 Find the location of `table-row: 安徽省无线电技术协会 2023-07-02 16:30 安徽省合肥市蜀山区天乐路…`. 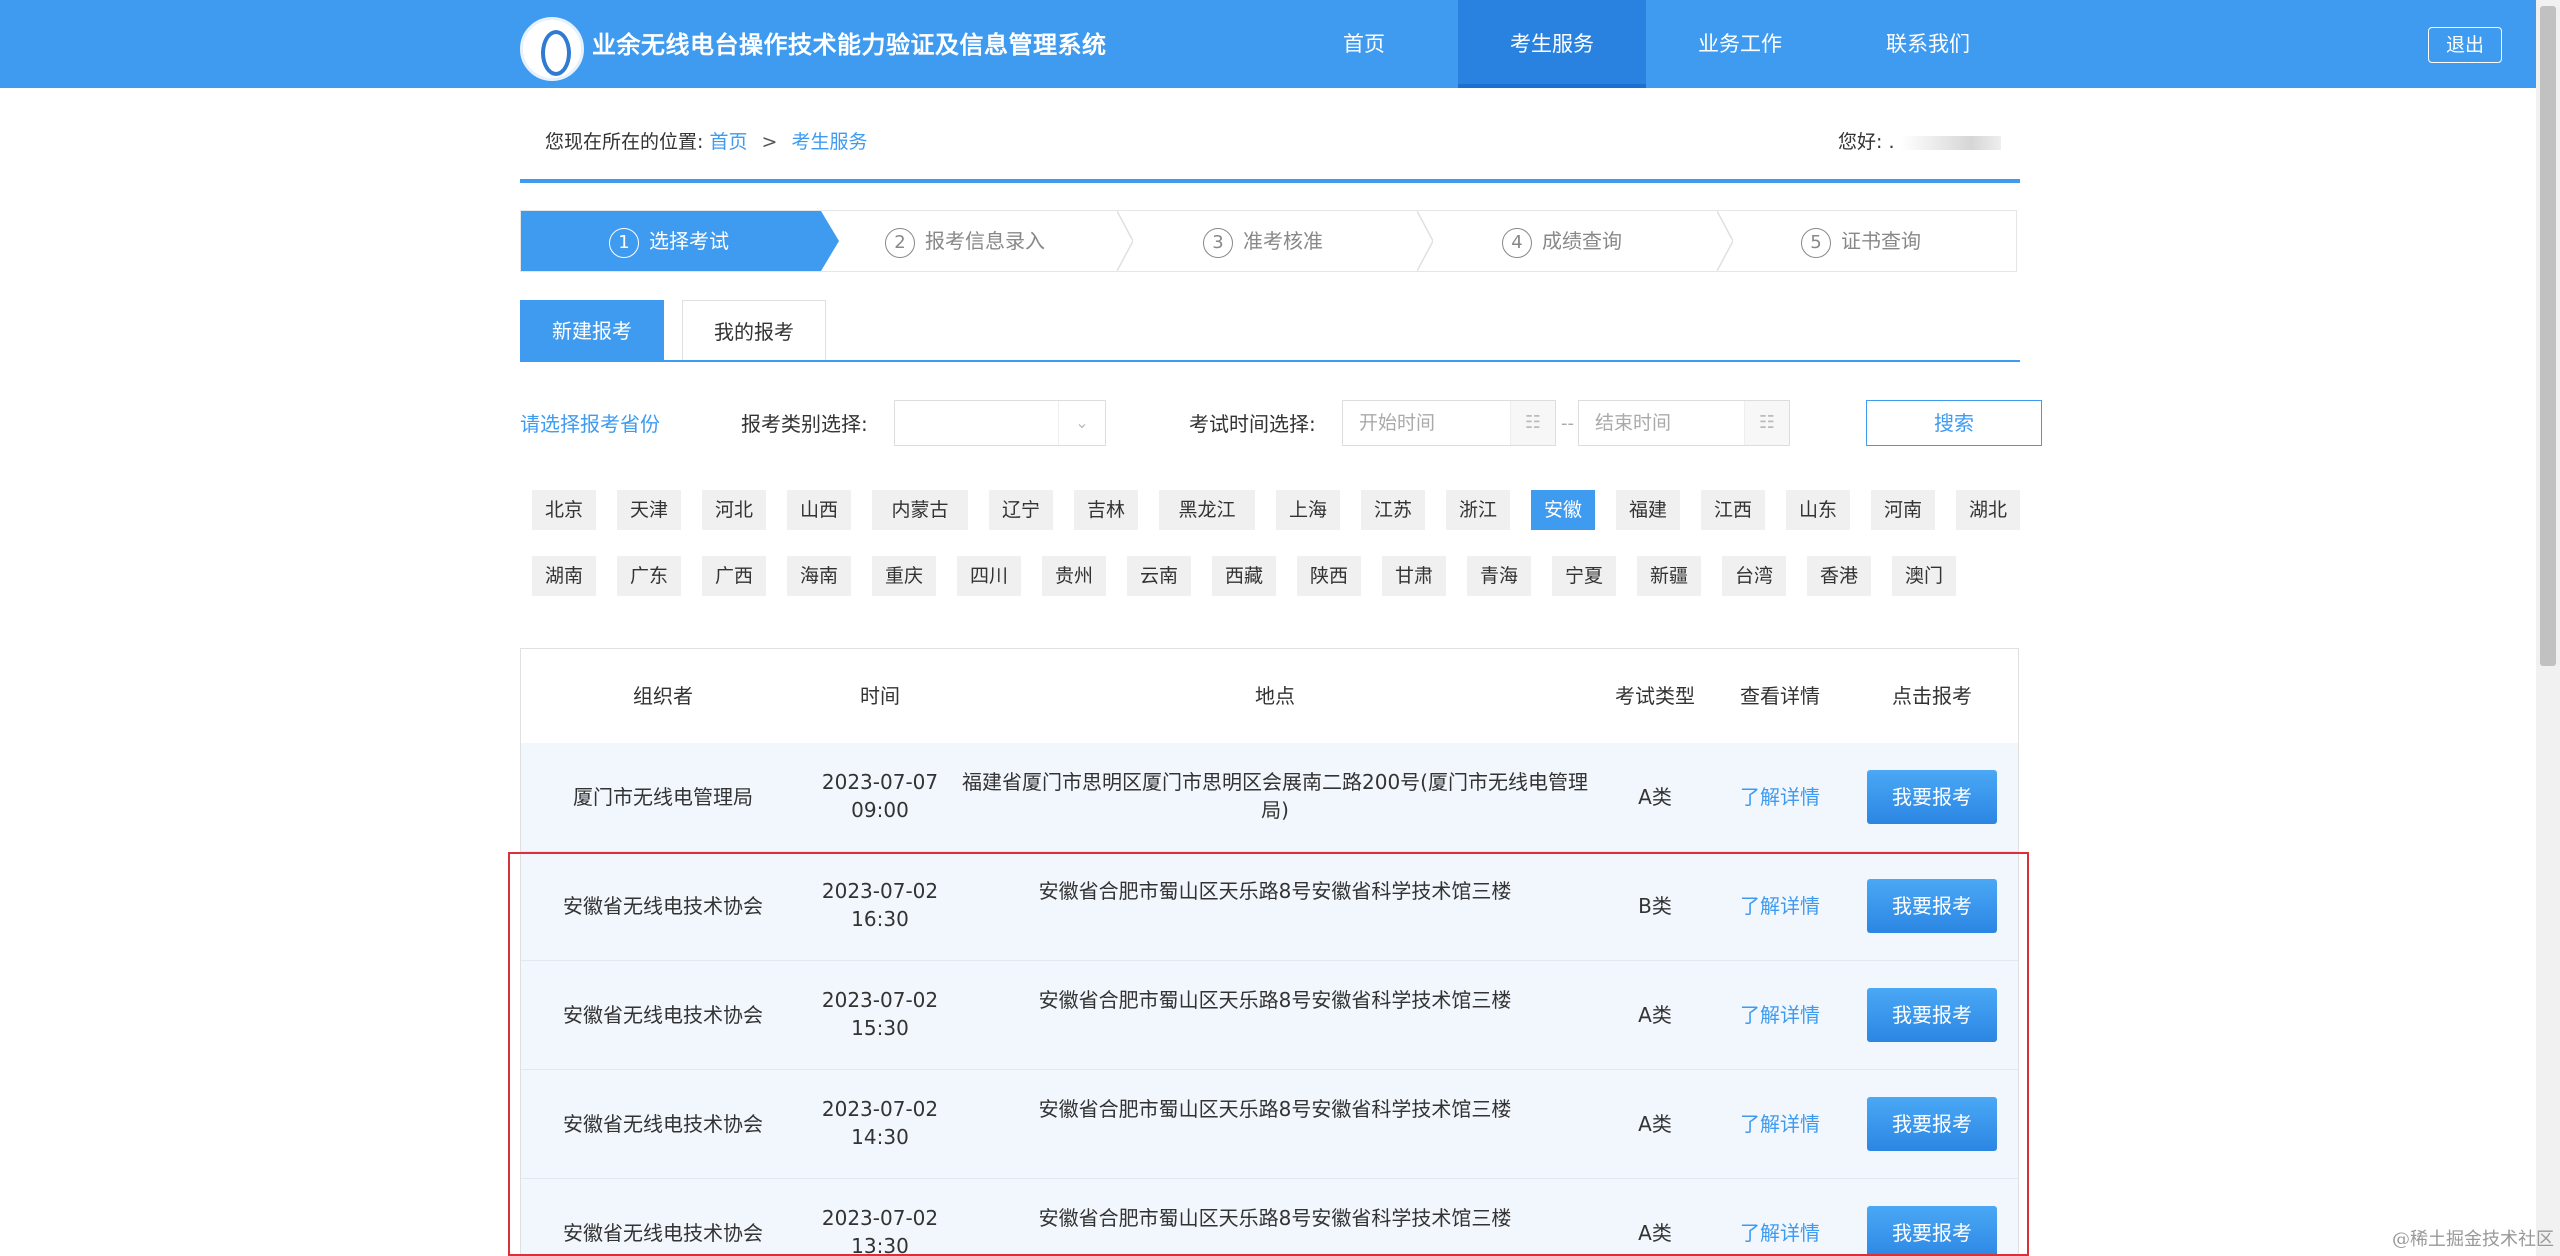

table-row: 安徽省无线电技术协会 2023-07-02 16:30 安徽省合肥市蜀山区天乐路… is located at coordinates (1269, 906).